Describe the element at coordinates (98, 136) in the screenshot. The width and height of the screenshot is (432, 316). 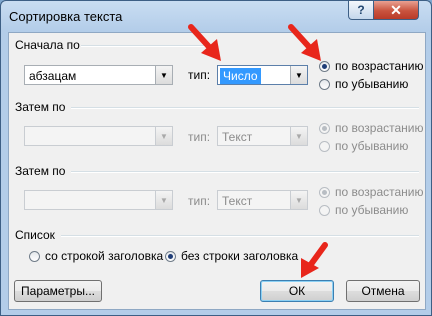
I see `sort2-field-combo: ▼` at that location.